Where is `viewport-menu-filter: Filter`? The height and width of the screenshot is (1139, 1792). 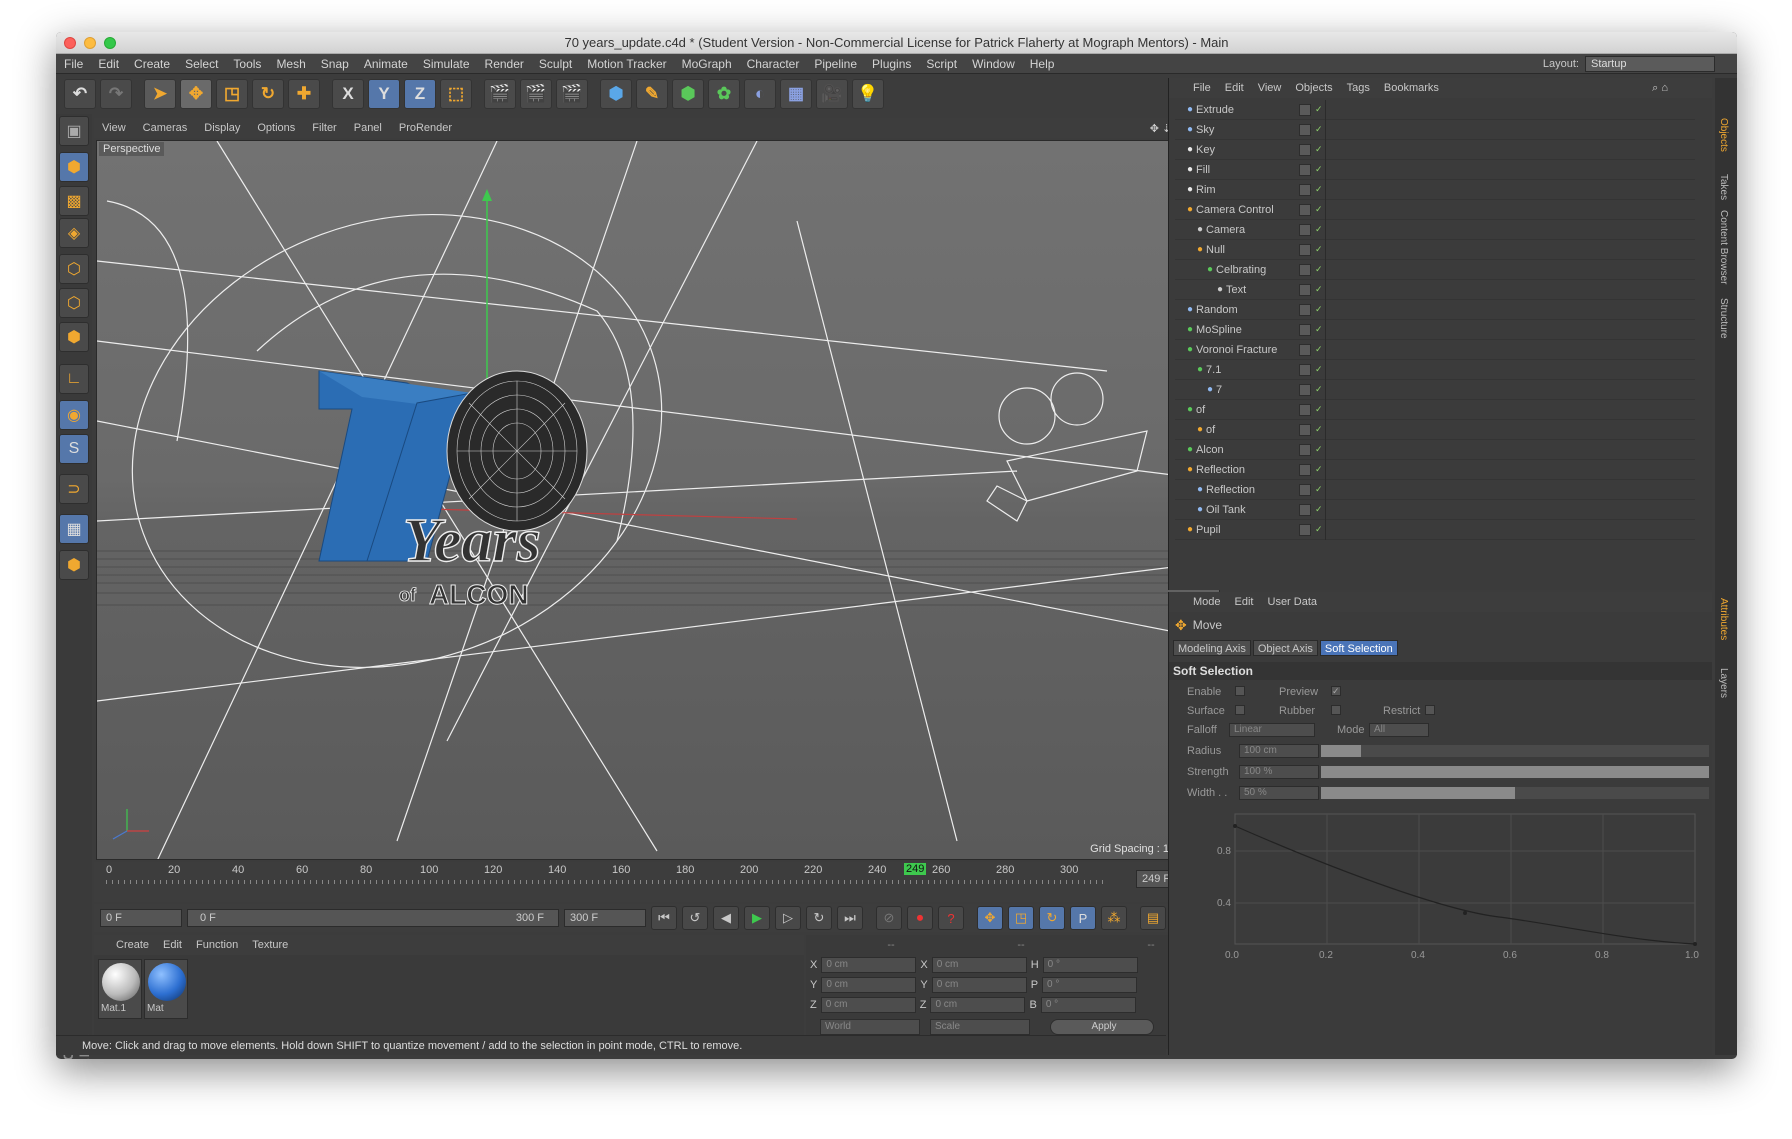 viewport-menu-filter: Filter is located at coordinates (324, 128).